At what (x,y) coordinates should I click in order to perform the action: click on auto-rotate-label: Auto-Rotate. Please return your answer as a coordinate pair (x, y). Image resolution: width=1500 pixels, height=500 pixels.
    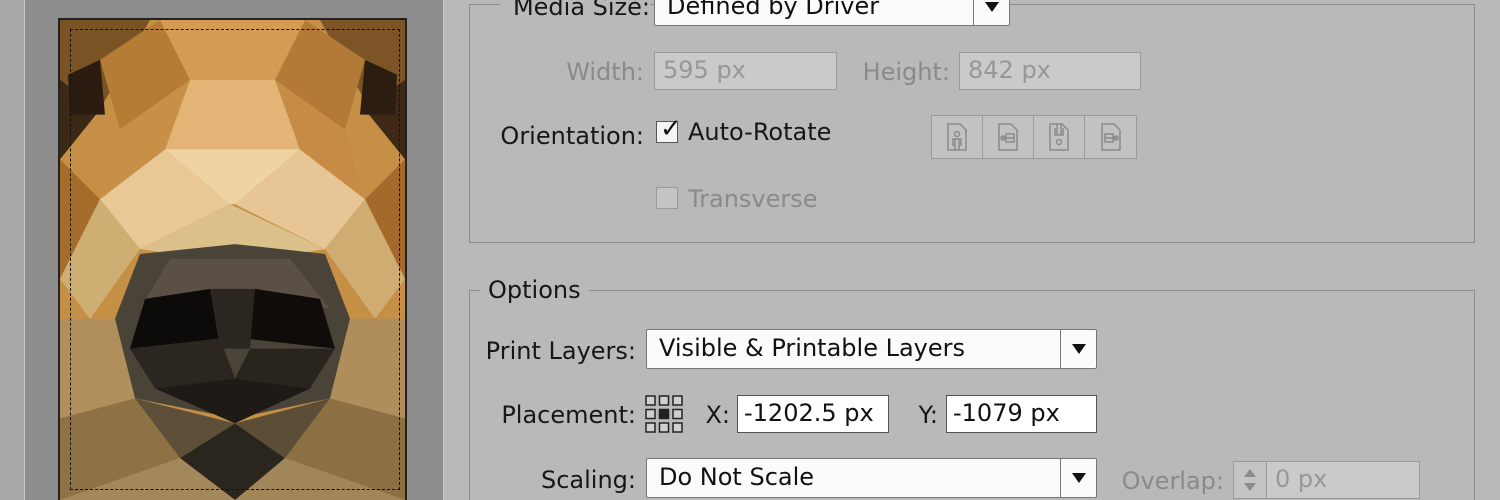
    Looking at the image, I should click on (759, 132).